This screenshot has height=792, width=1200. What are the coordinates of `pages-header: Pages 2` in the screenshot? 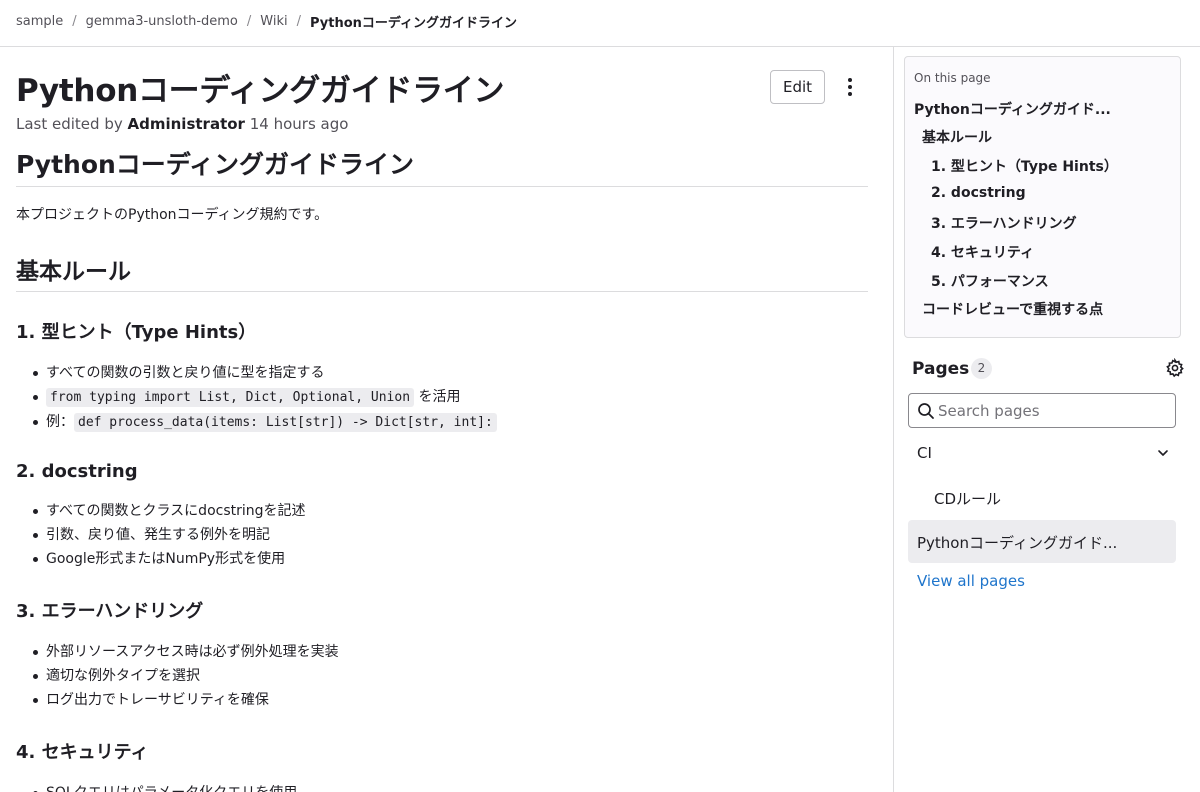 It's located at (1048, 369).